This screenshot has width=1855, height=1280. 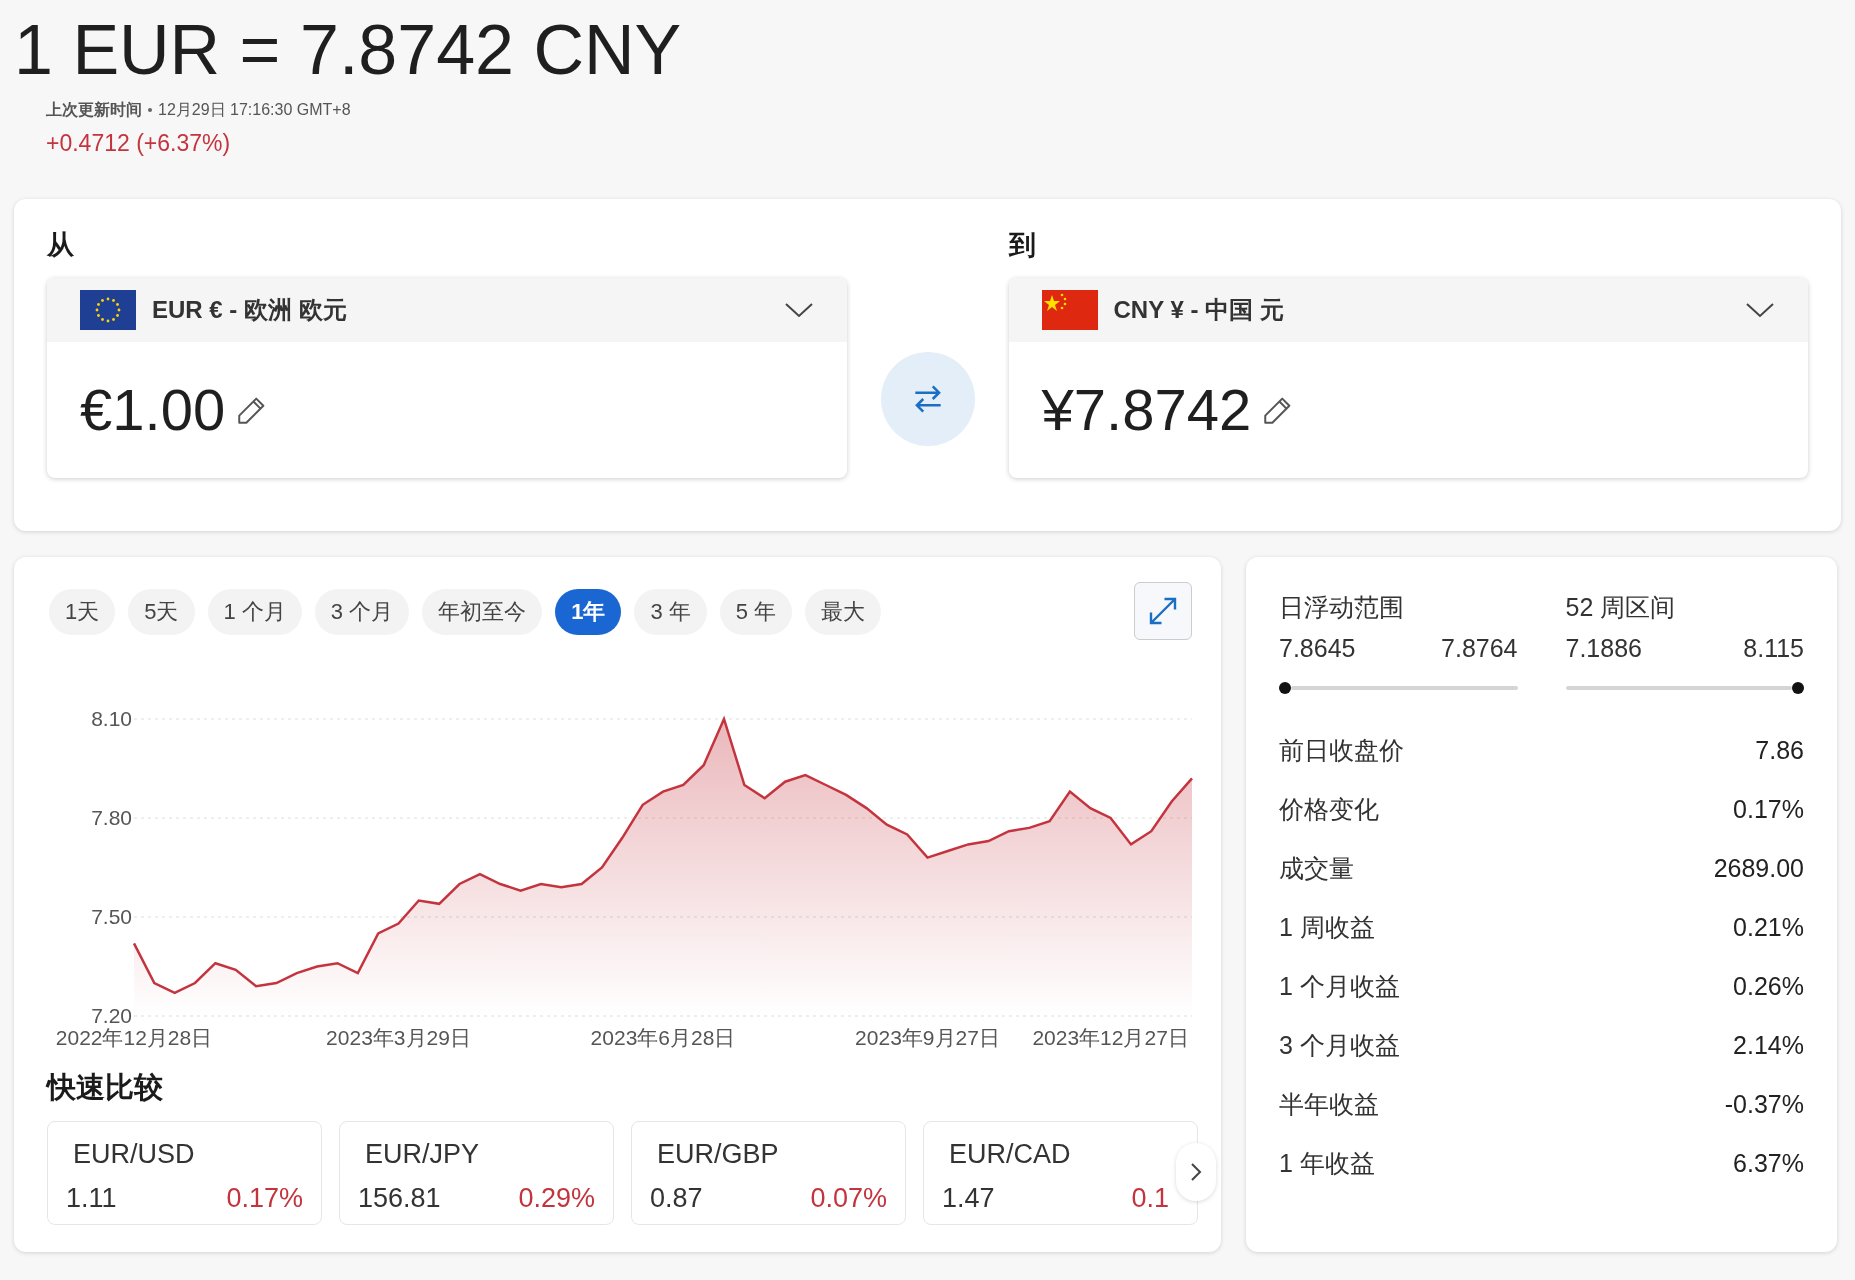 I want to click on stat-value: 6.37%, so click(x=1768, y=1164).